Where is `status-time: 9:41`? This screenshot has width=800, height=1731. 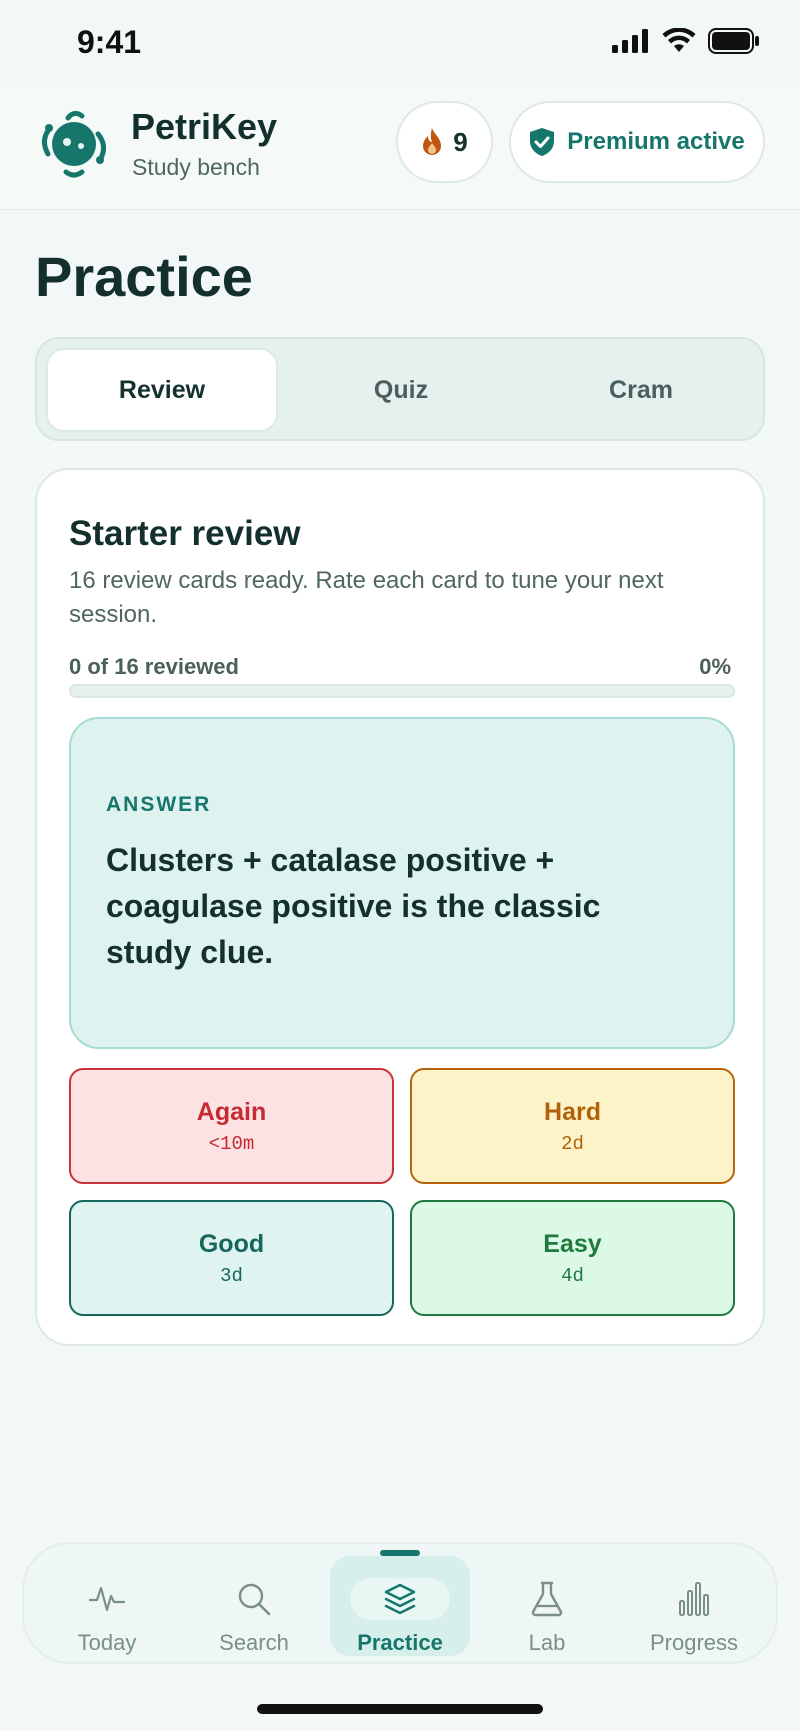 status-time: 9:41 is located at coordinates (109, 42).